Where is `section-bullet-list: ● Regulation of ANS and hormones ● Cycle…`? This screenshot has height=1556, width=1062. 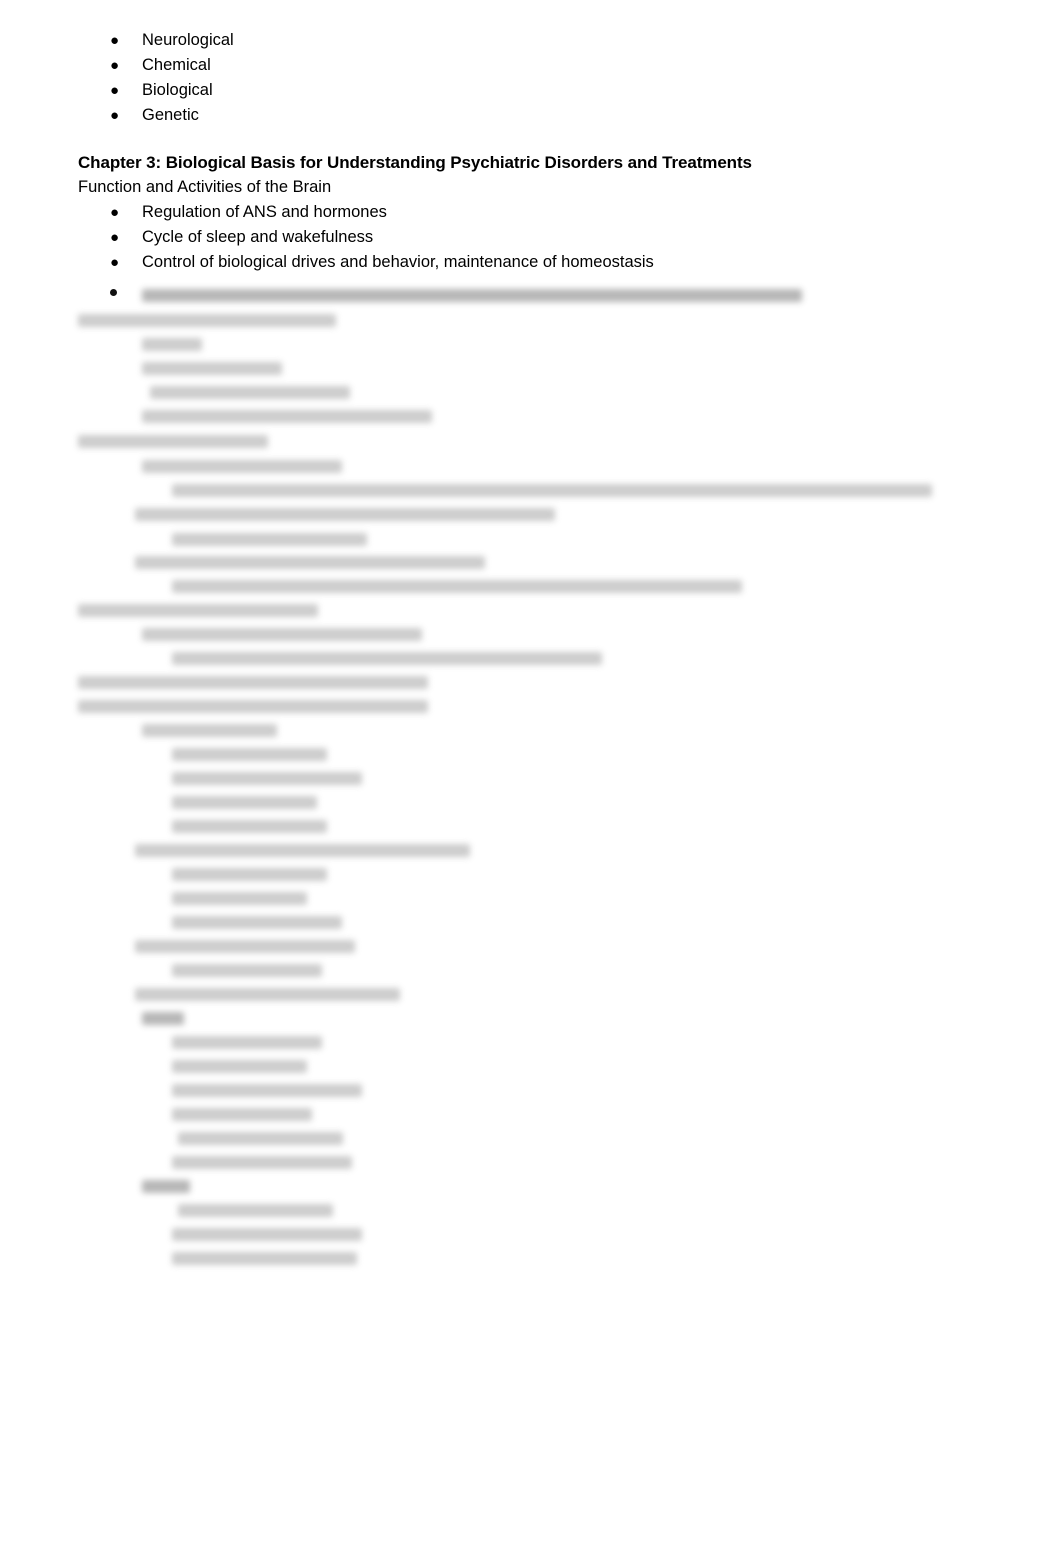
section-bullet-list: ● Regulation of ANS and hormones ● Cycle… is located at coordinates (528, 237).